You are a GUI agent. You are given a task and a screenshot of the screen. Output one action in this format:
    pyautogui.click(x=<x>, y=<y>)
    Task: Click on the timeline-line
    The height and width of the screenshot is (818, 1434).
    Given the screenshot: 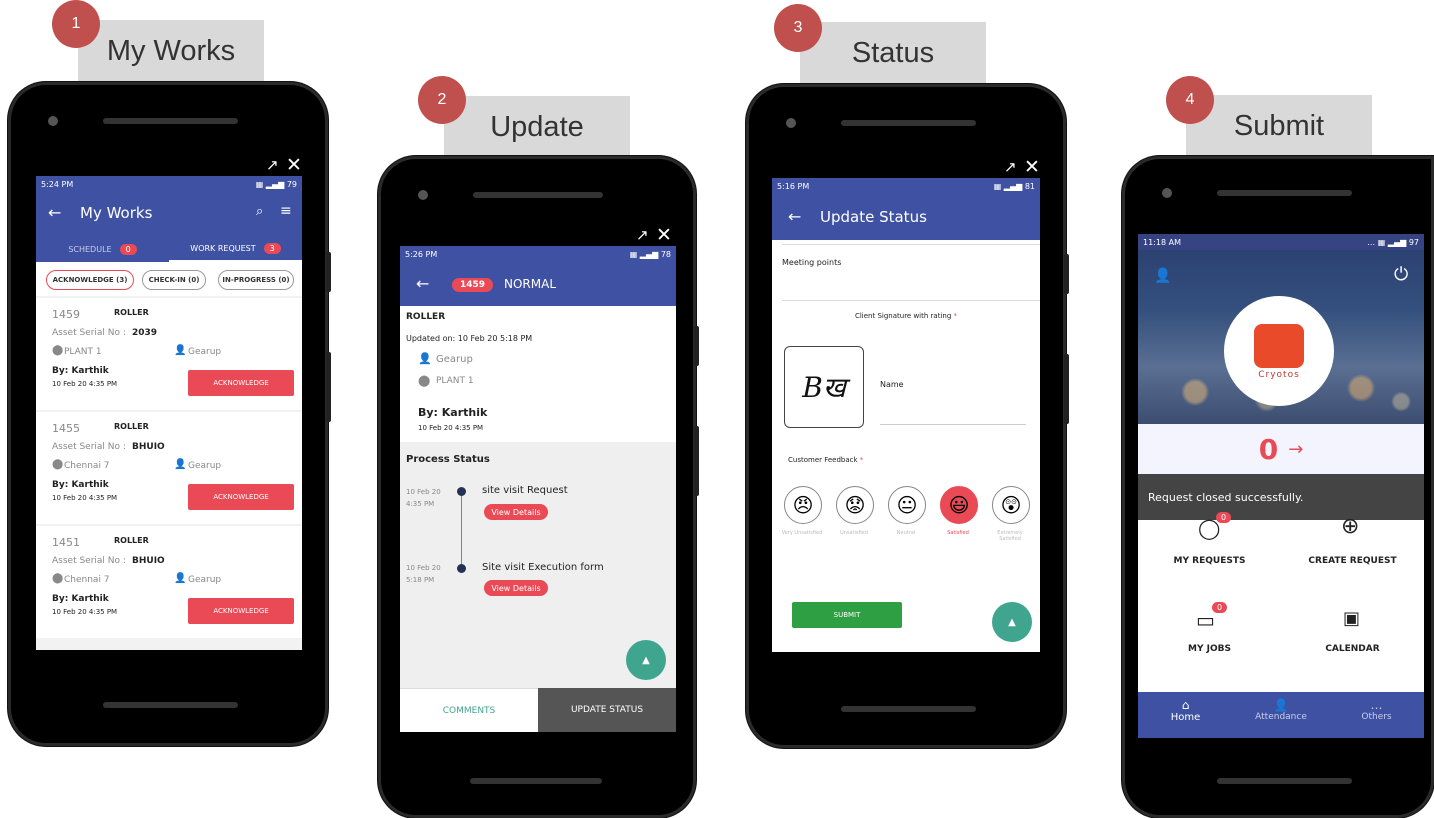 What is the action you would take?
    pyautogui.click(x=461, y=532)
    